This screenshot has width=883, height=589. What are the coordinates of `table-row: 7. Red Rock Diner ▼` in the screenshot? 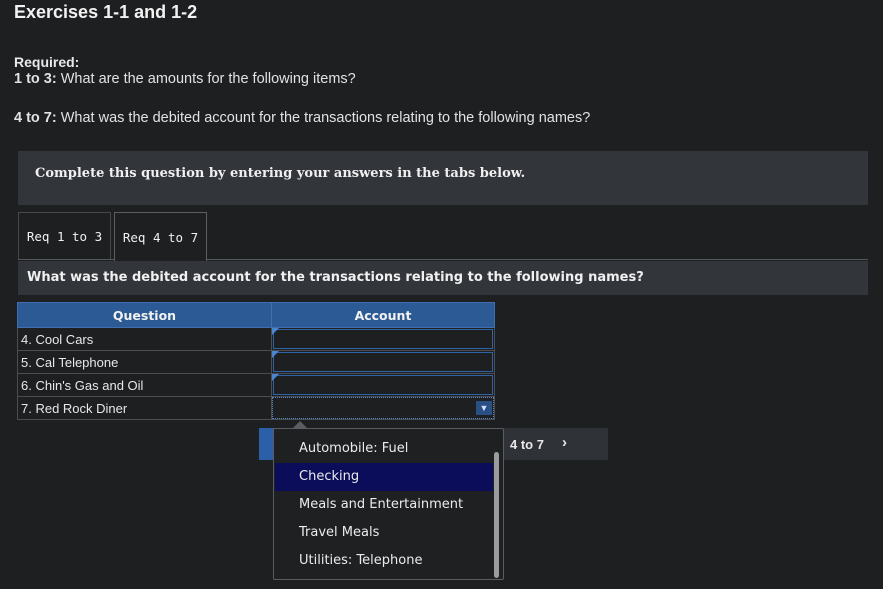 It's located at (256, 408).